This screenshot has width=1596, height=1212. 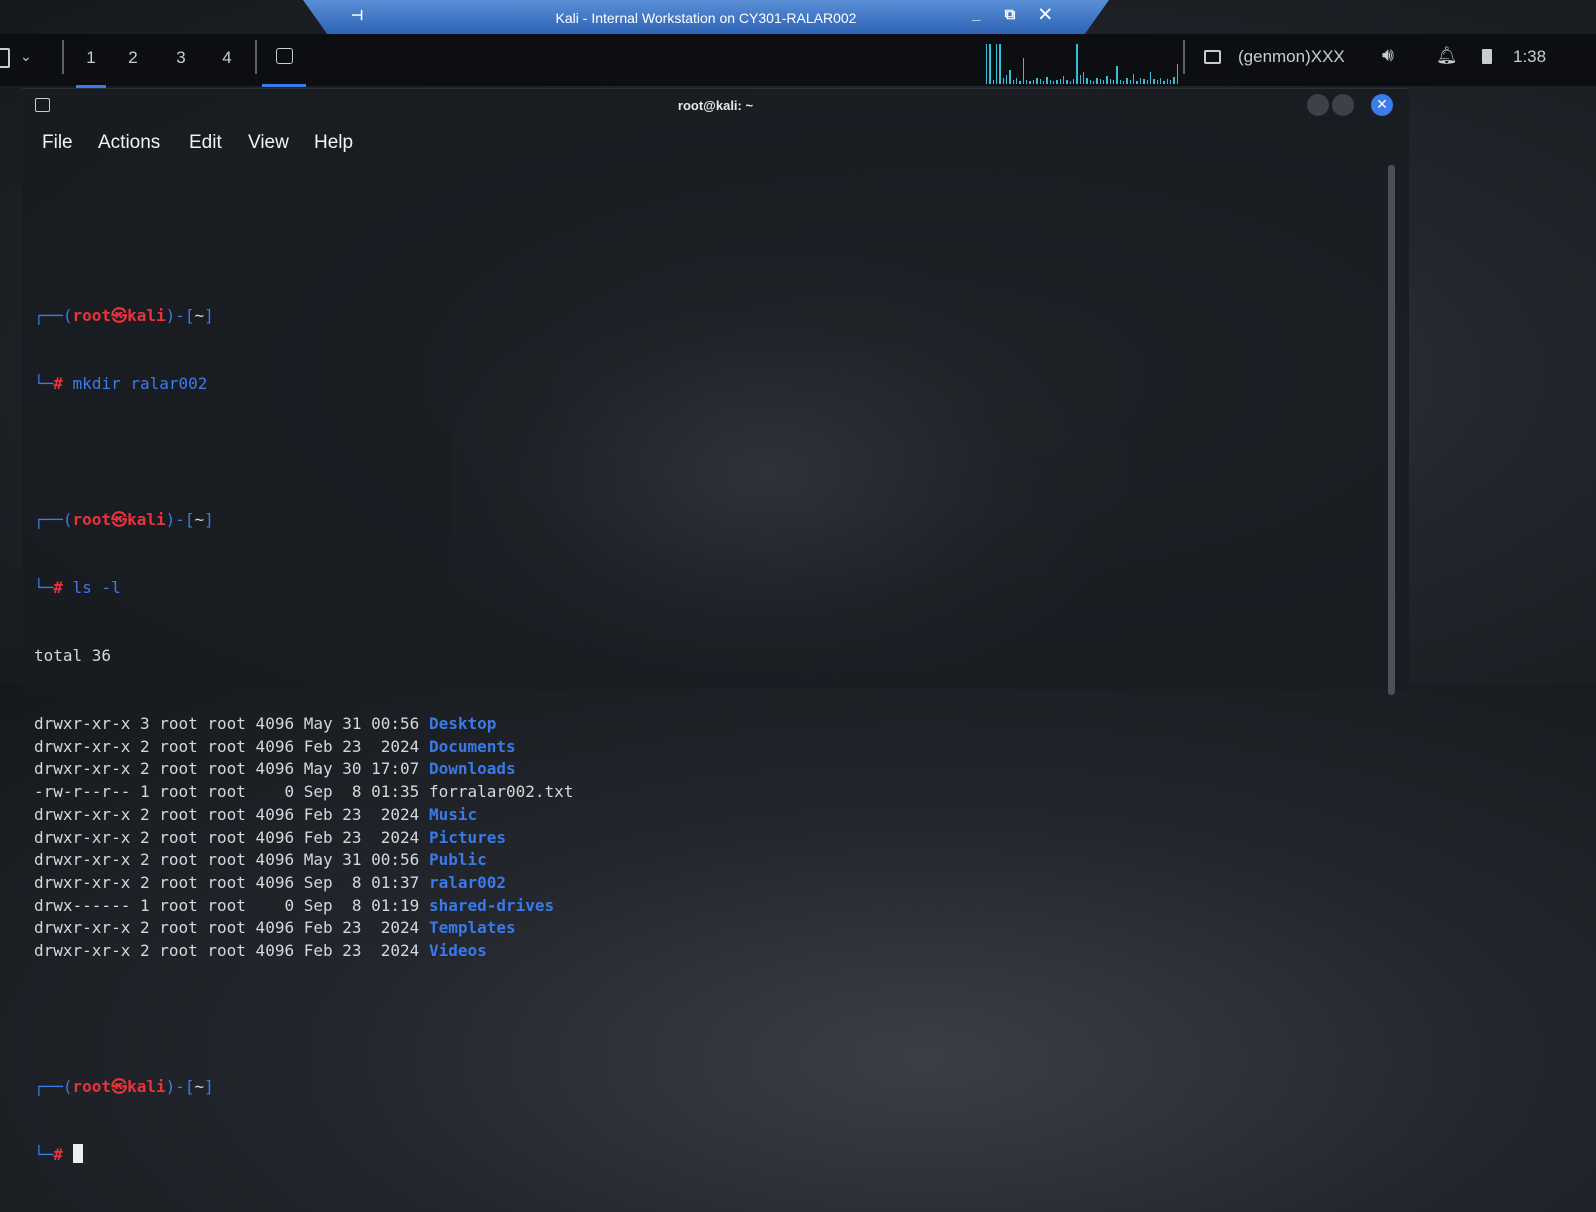 I want to click on file-meta: drwx------ 1 root root 0 Sep 8 01:19, so click(x=231, y=905).